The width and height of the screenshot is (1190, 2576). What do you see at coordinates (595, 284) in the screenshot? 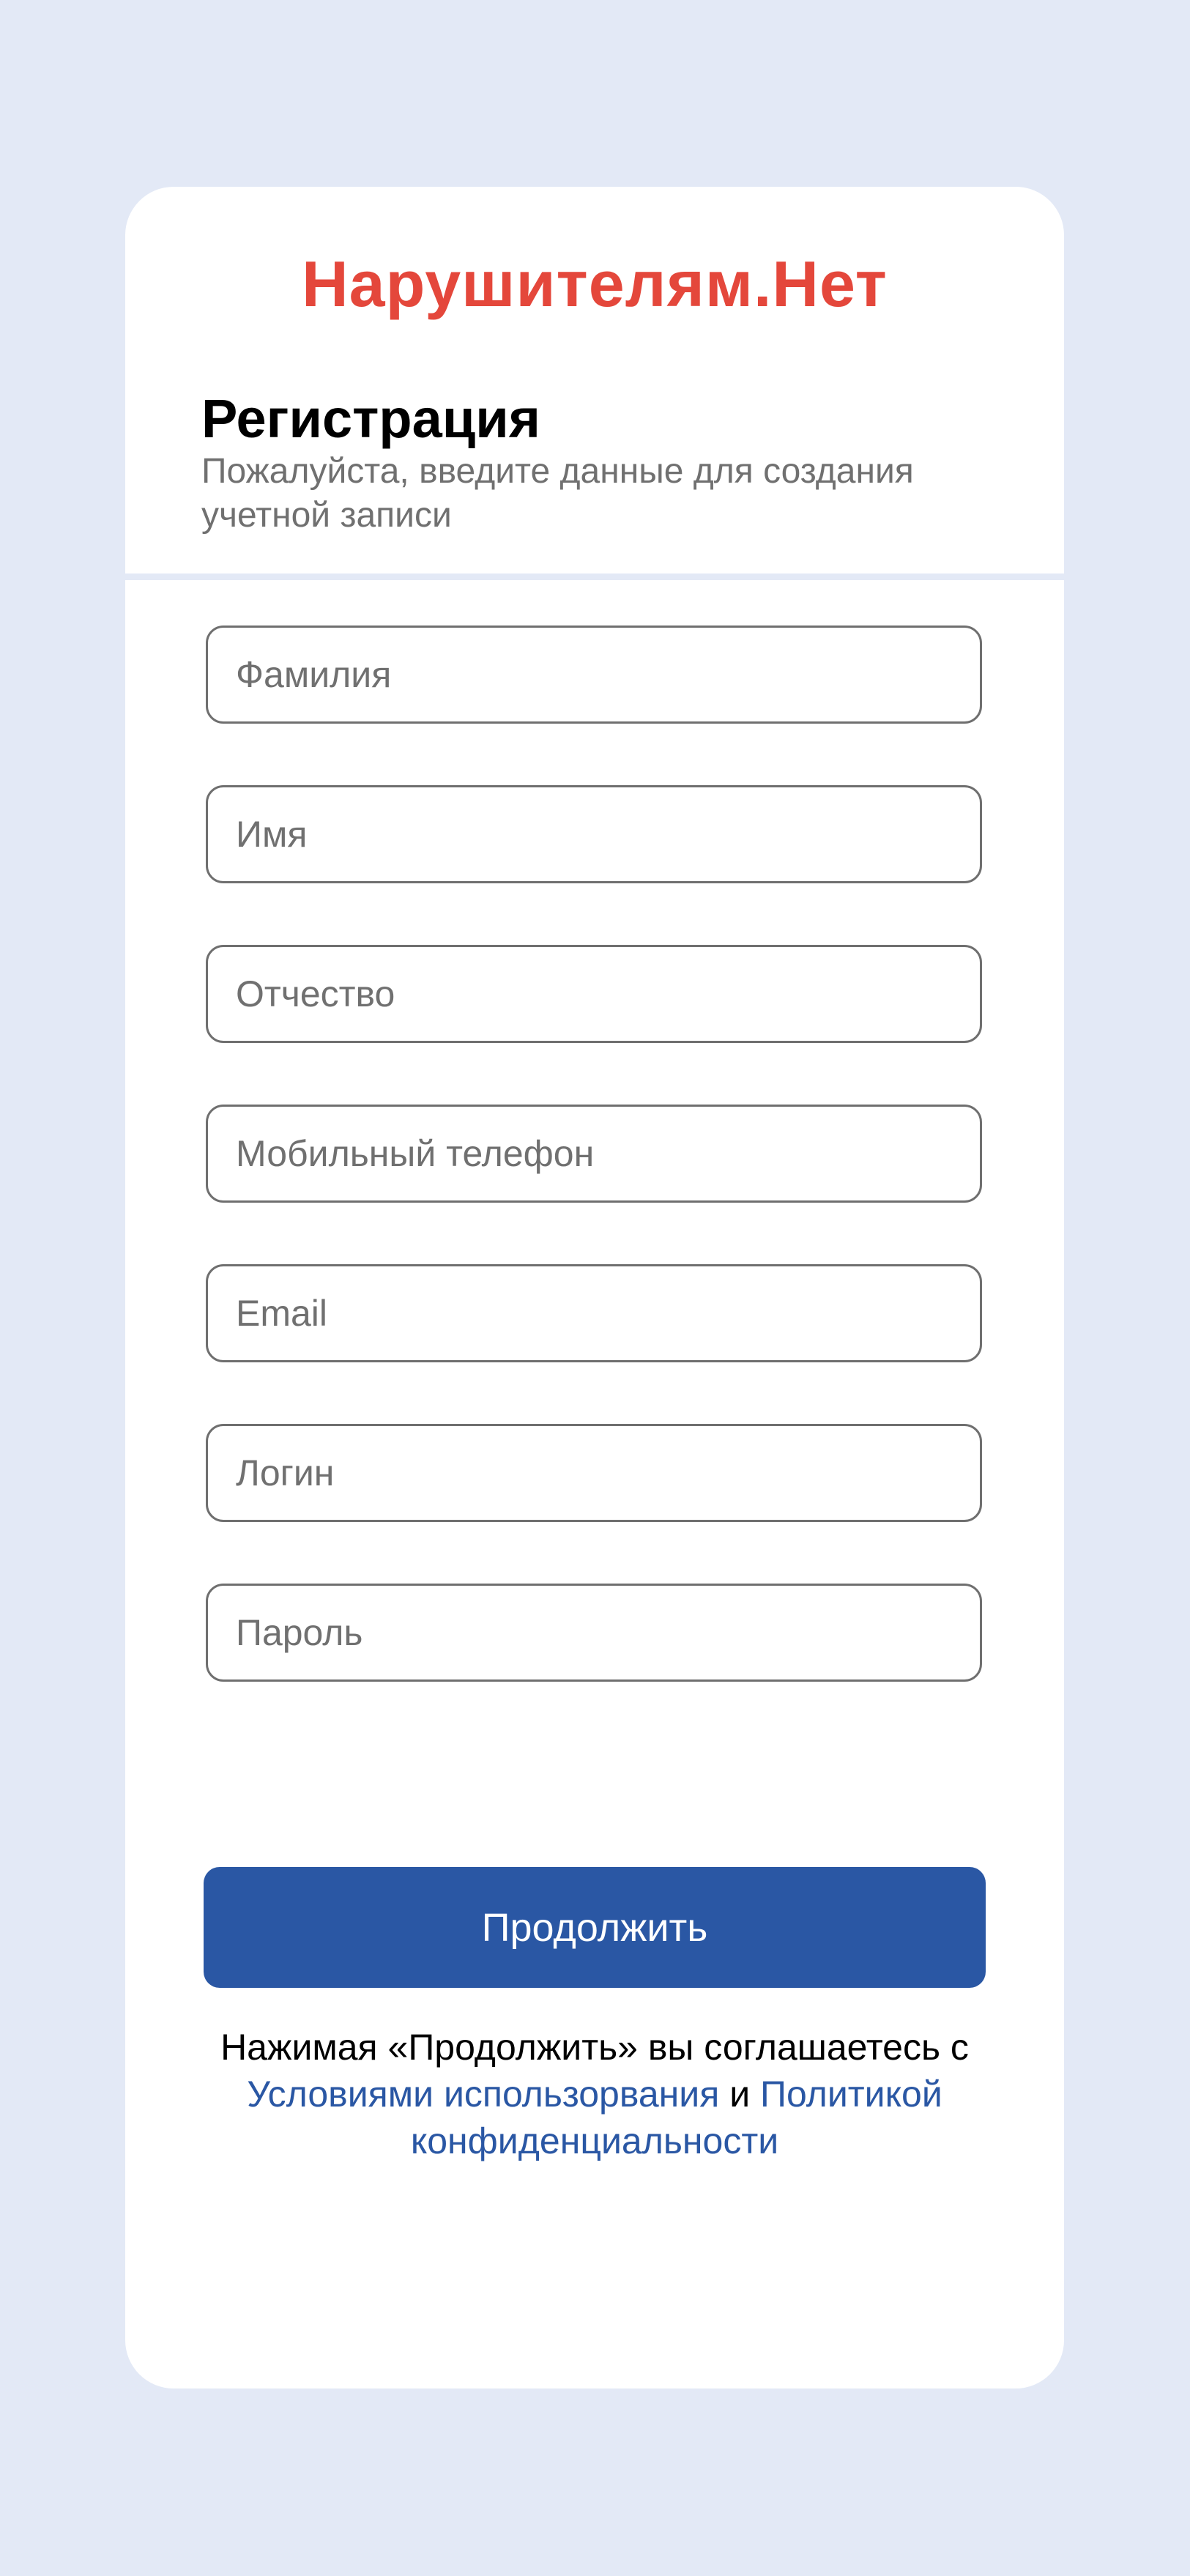
I see `brand-logo-text: Нарушителям.Нет` at bounding box center [595, 284].